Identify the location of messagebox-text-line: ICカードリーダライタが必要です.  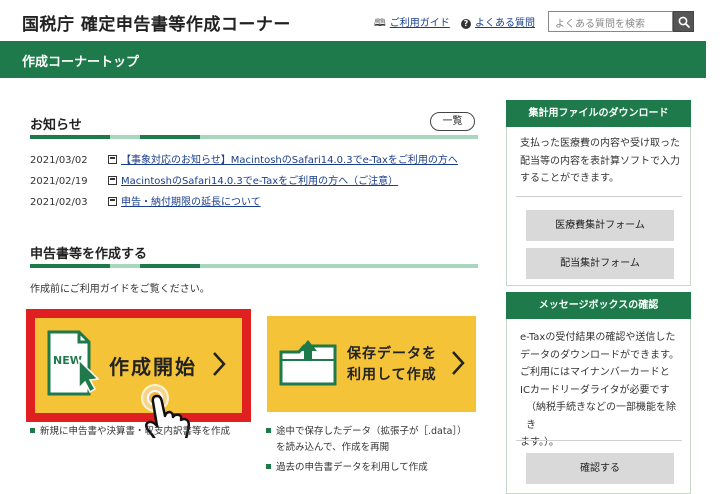
(595, 390).